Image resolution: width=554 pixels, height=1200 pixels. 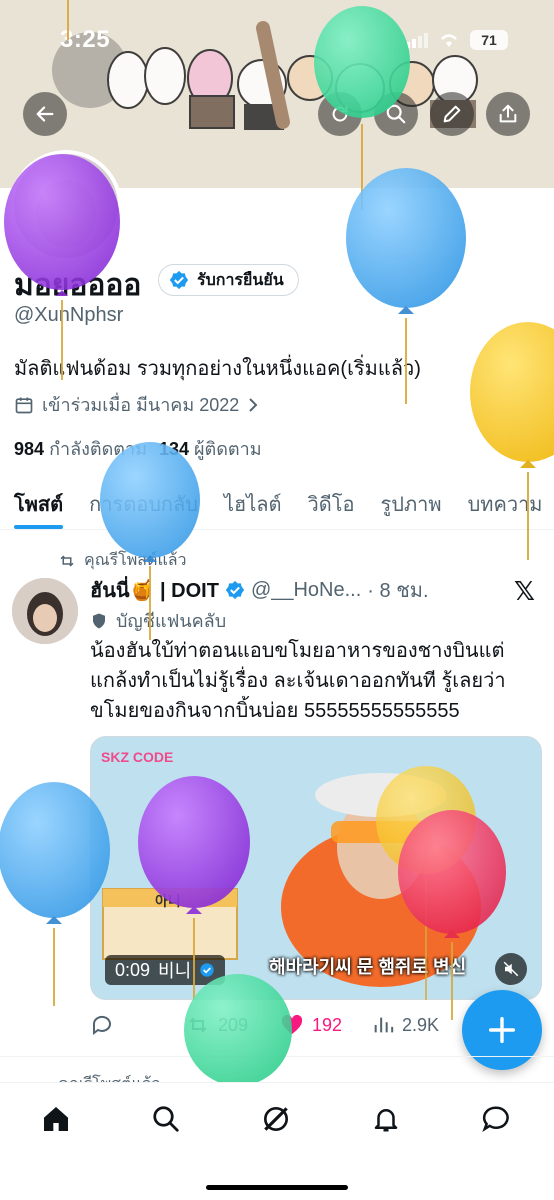 I want to click on post-header: ฮันนี่🍯 | DOIT @__HoNe... · 8 ชม., so click(x=290, y=590).